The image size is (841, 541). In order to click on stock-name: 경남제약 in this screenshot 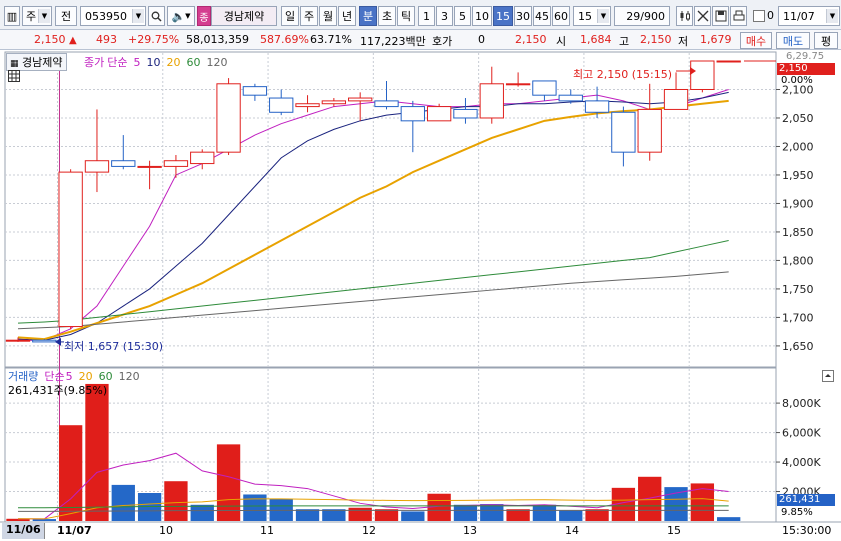, I will do `click(244, 16)`.